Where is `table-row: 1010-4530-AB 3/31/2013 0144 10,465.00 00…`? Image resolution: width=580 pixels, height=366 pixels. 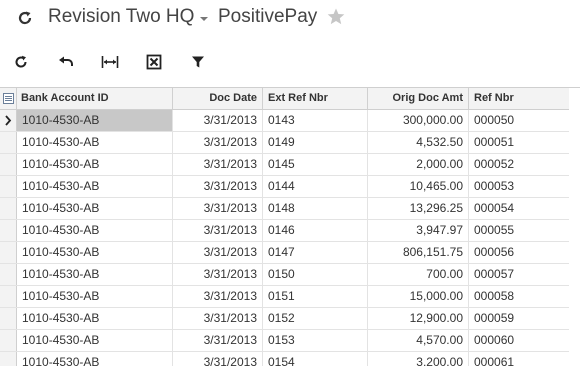
table-row: 1010-4530-AB 3/31/2013 0144 10,465.00 00… is located at coordinates (290, 187).